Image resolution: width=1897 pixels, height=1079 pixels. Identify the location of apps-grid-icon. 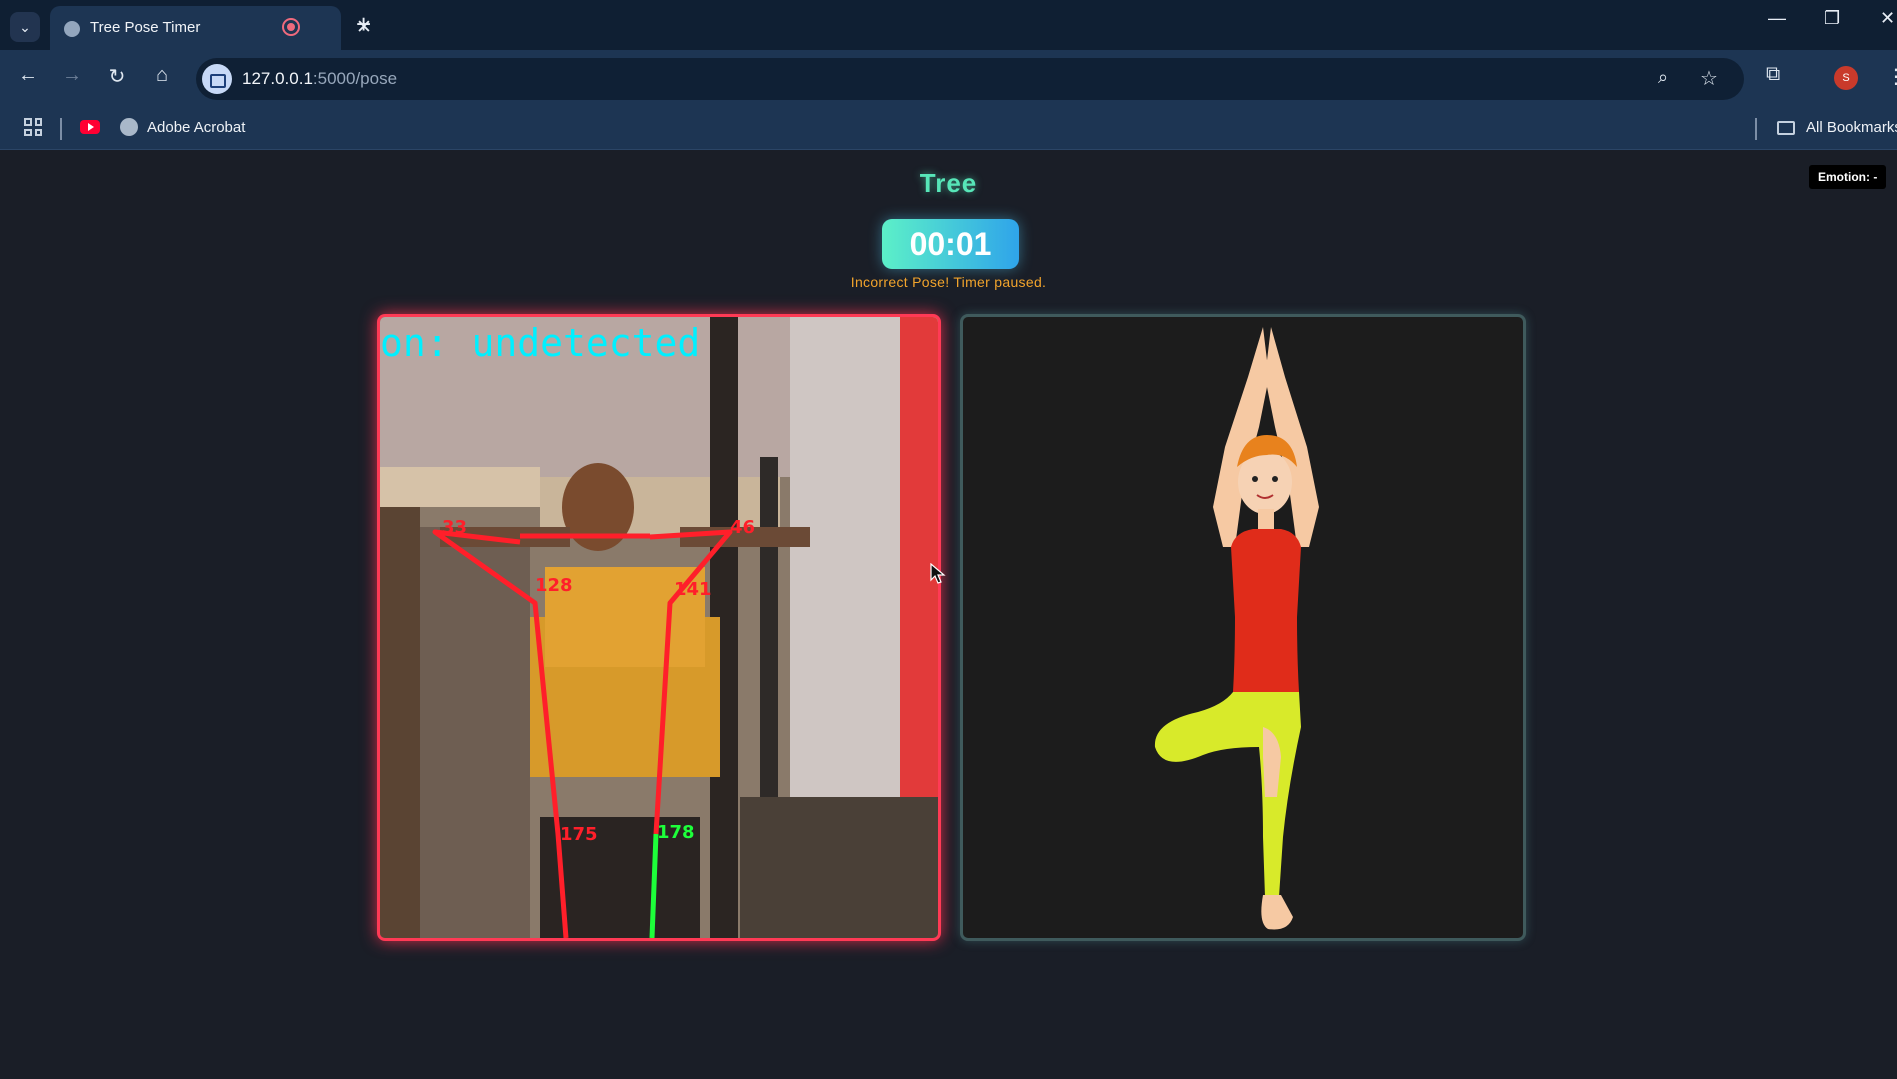
(33, 127).